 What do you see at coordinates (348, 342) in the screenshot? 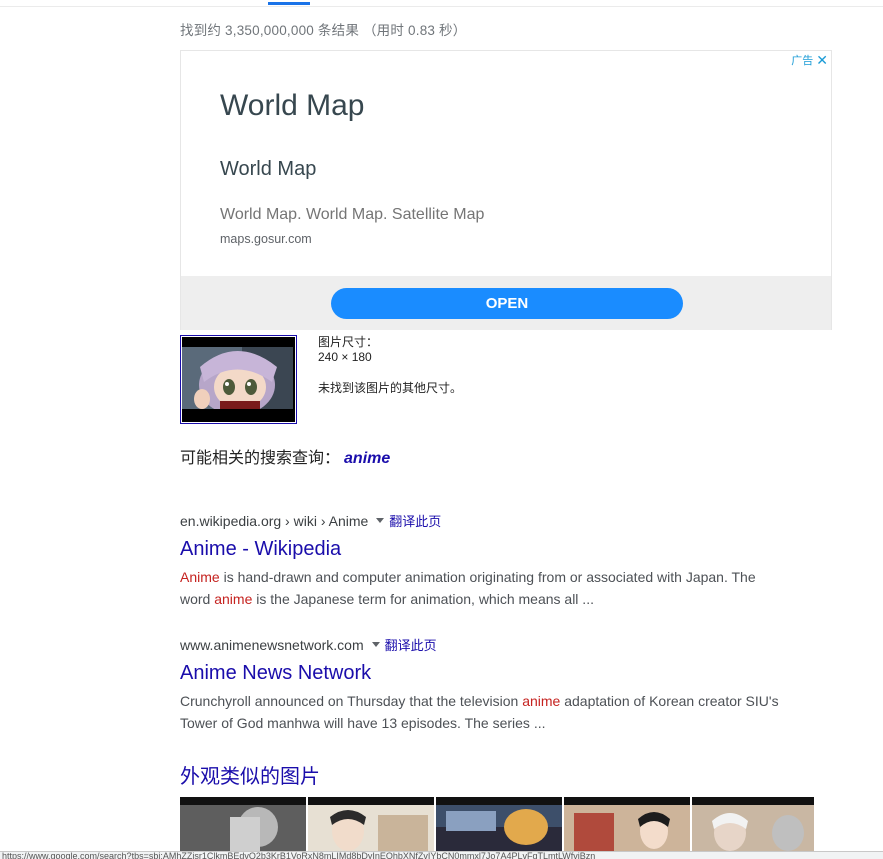
I see `image-size-label: 图片尺寸：` at bounding box center [348, 342].